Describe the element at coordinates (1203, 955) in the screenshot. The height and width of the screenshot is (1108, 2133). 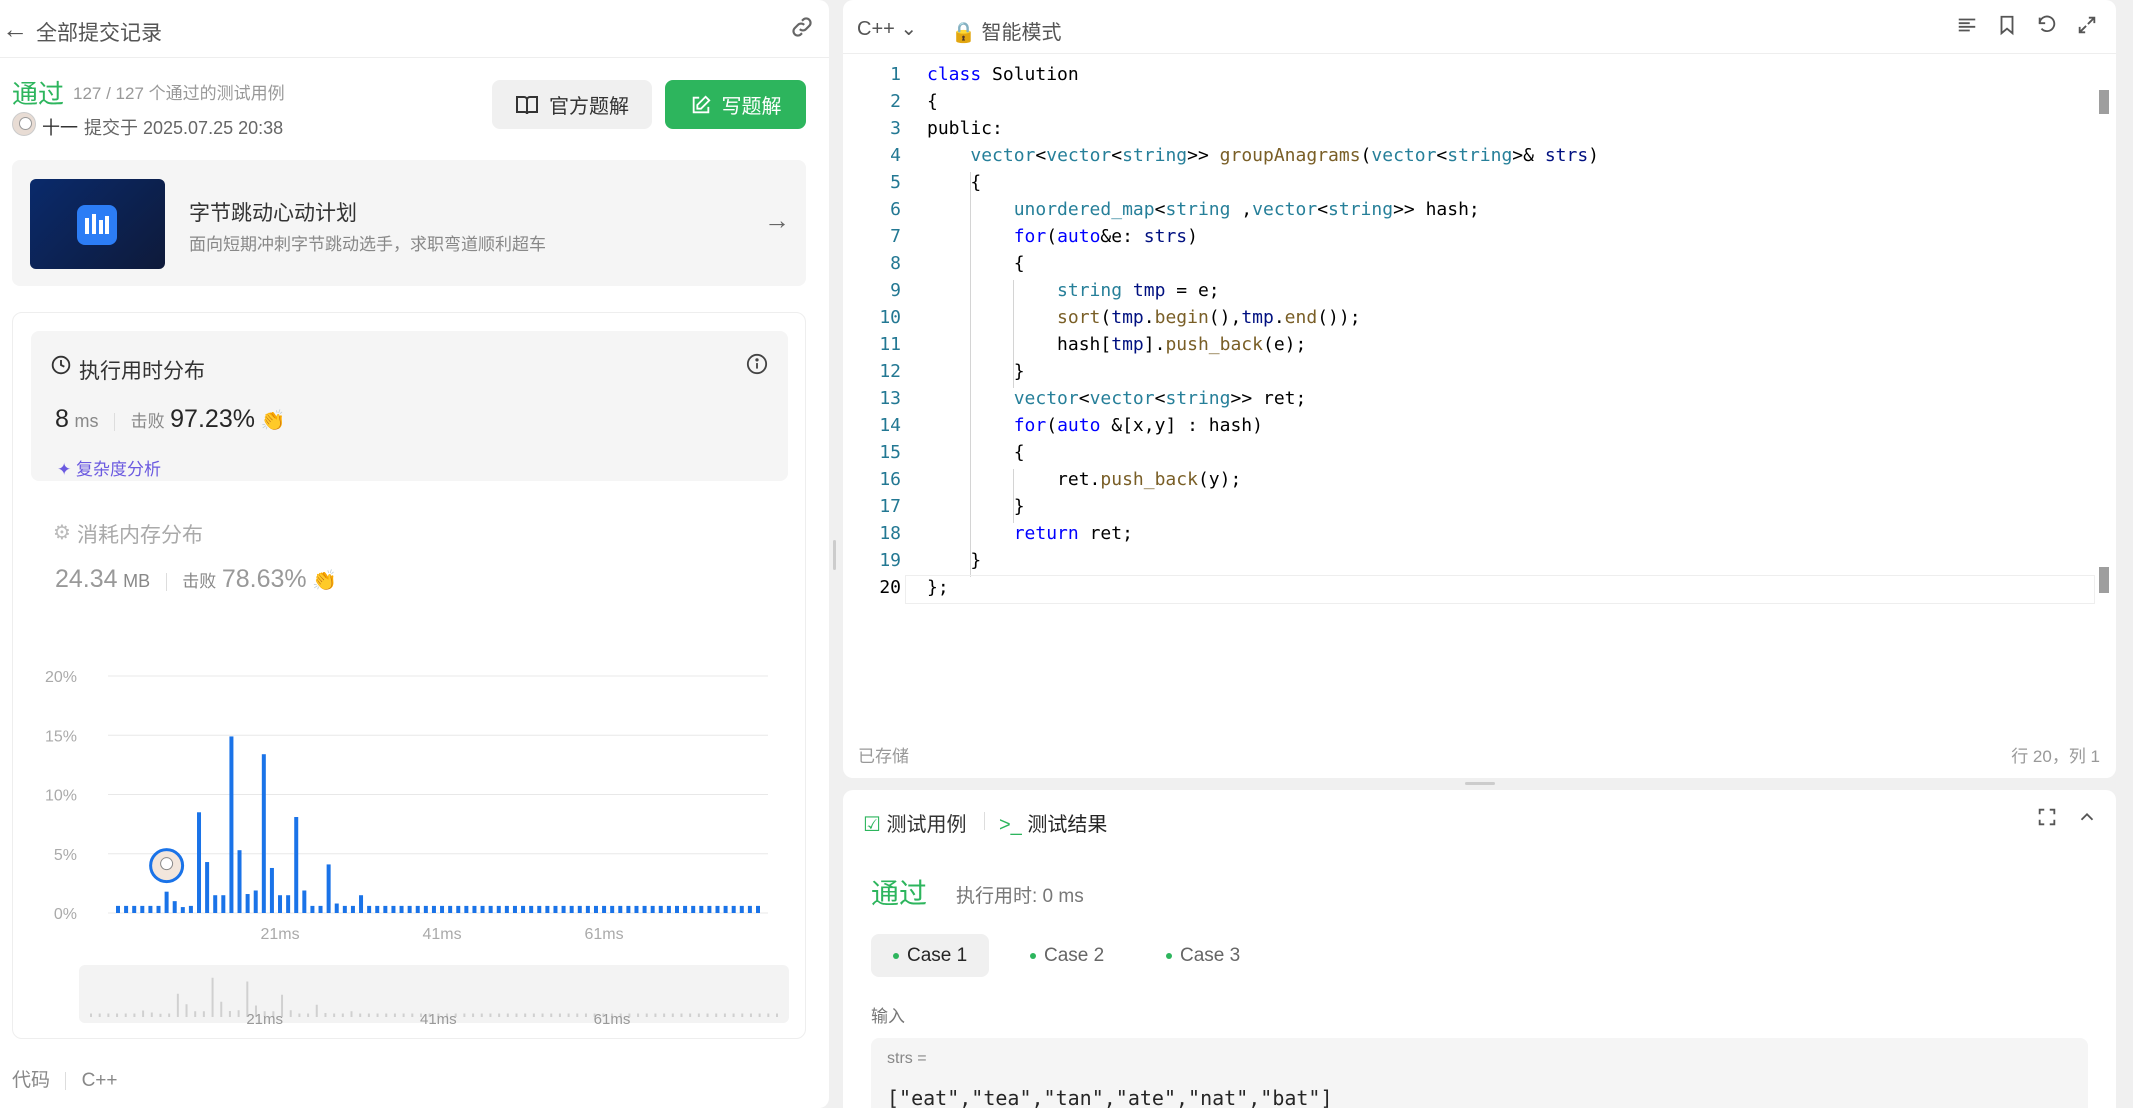
I see `case-tab-3: Case 3` at that location.